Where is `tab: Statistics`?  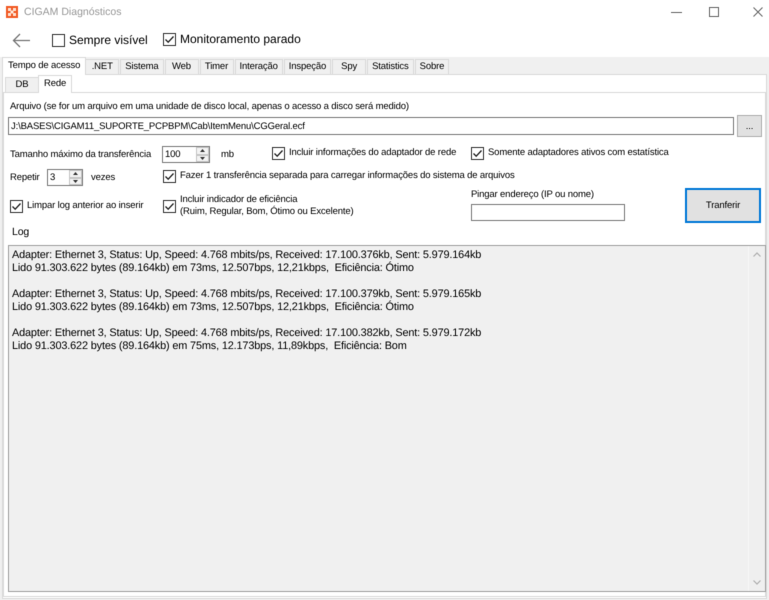 tab: Statistics is located at coordinates (390, 66).